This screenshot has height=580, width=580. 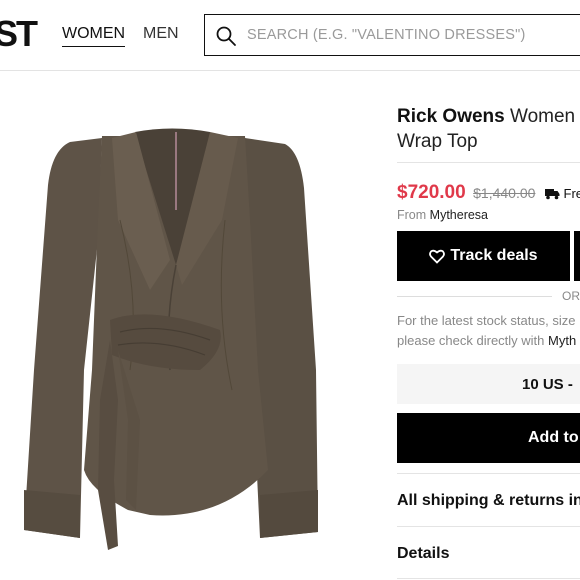 What do you see at coordinates (412, 35) in the screenshot?
I see `search-input` at bounding box center [412, 35].